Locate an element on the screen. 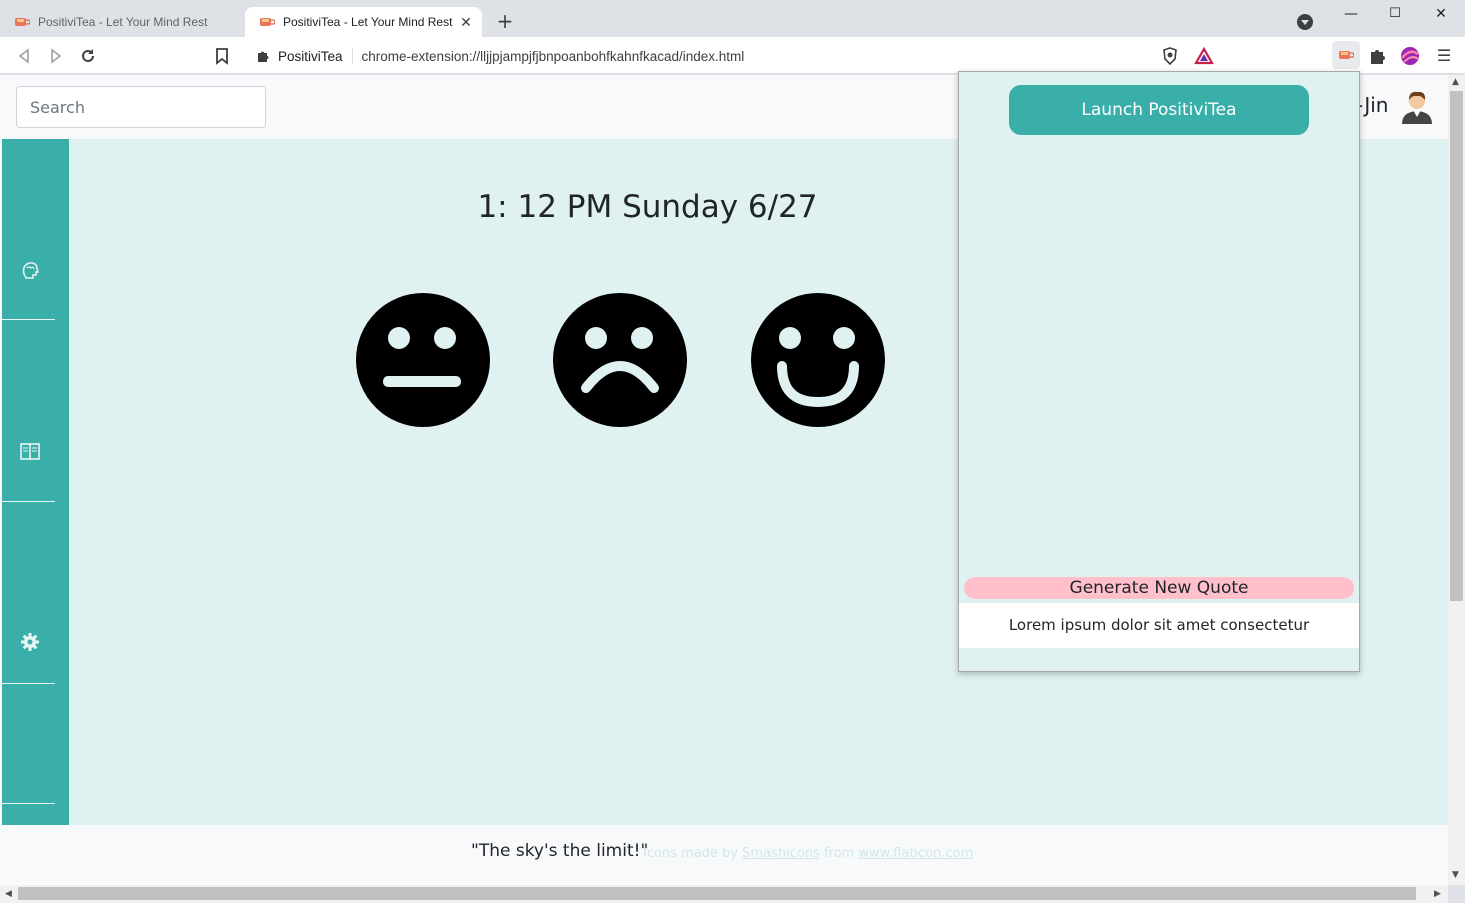  sidebar-item-mind is located at coordinates (28, 229).